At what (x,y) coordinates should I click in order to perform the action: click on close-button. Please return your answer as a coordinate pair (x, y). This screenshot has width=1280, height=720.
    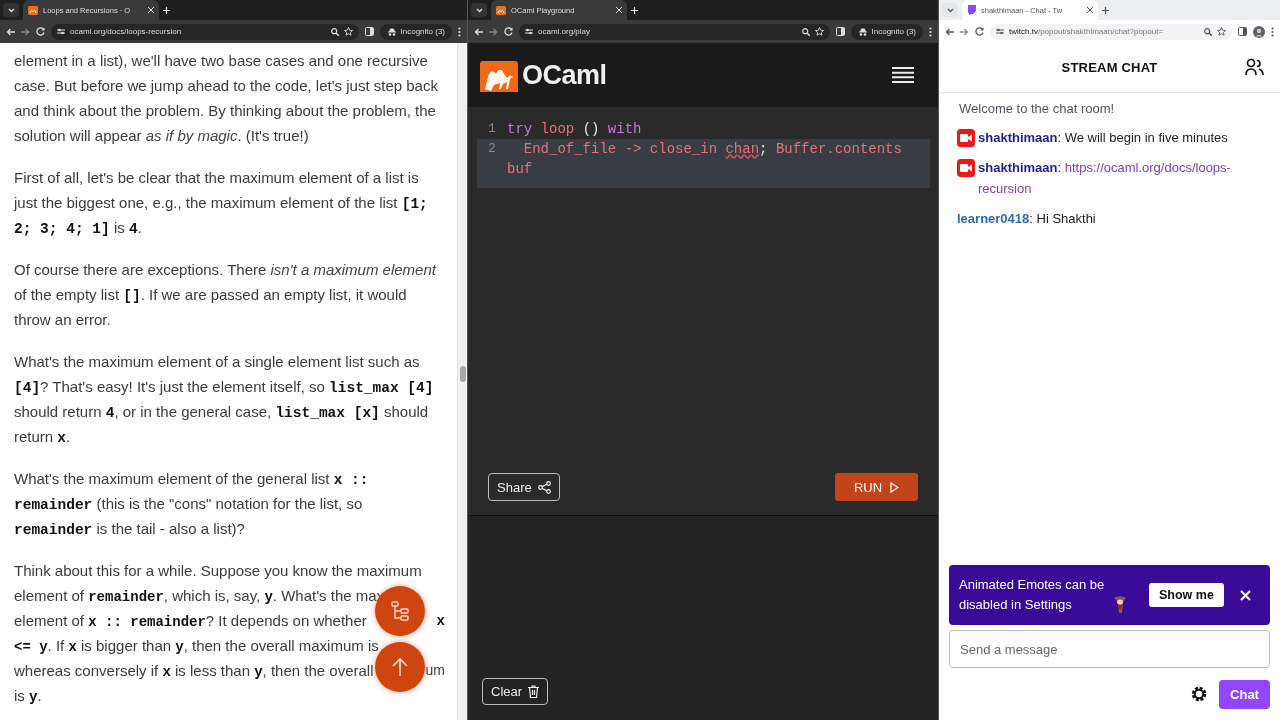
    Looking at the image, I should click on (1245, 595).